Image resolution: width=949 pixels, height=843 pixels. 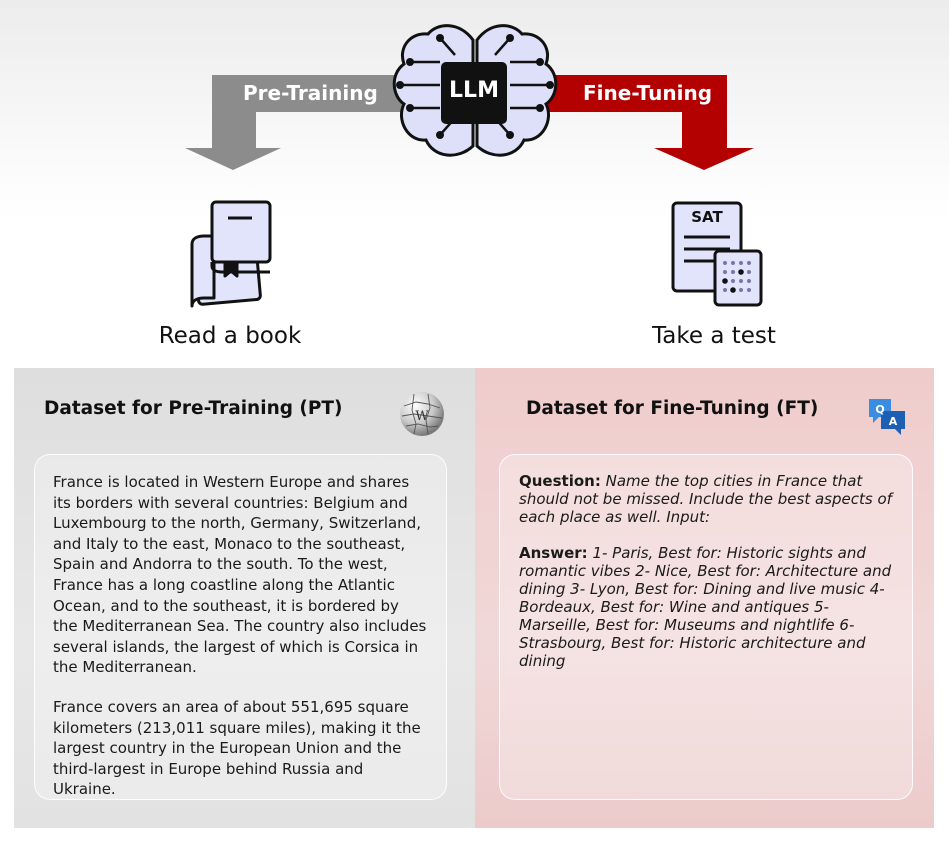 I want to click on qa-icon-q: Q, so click(x=879, y=409).